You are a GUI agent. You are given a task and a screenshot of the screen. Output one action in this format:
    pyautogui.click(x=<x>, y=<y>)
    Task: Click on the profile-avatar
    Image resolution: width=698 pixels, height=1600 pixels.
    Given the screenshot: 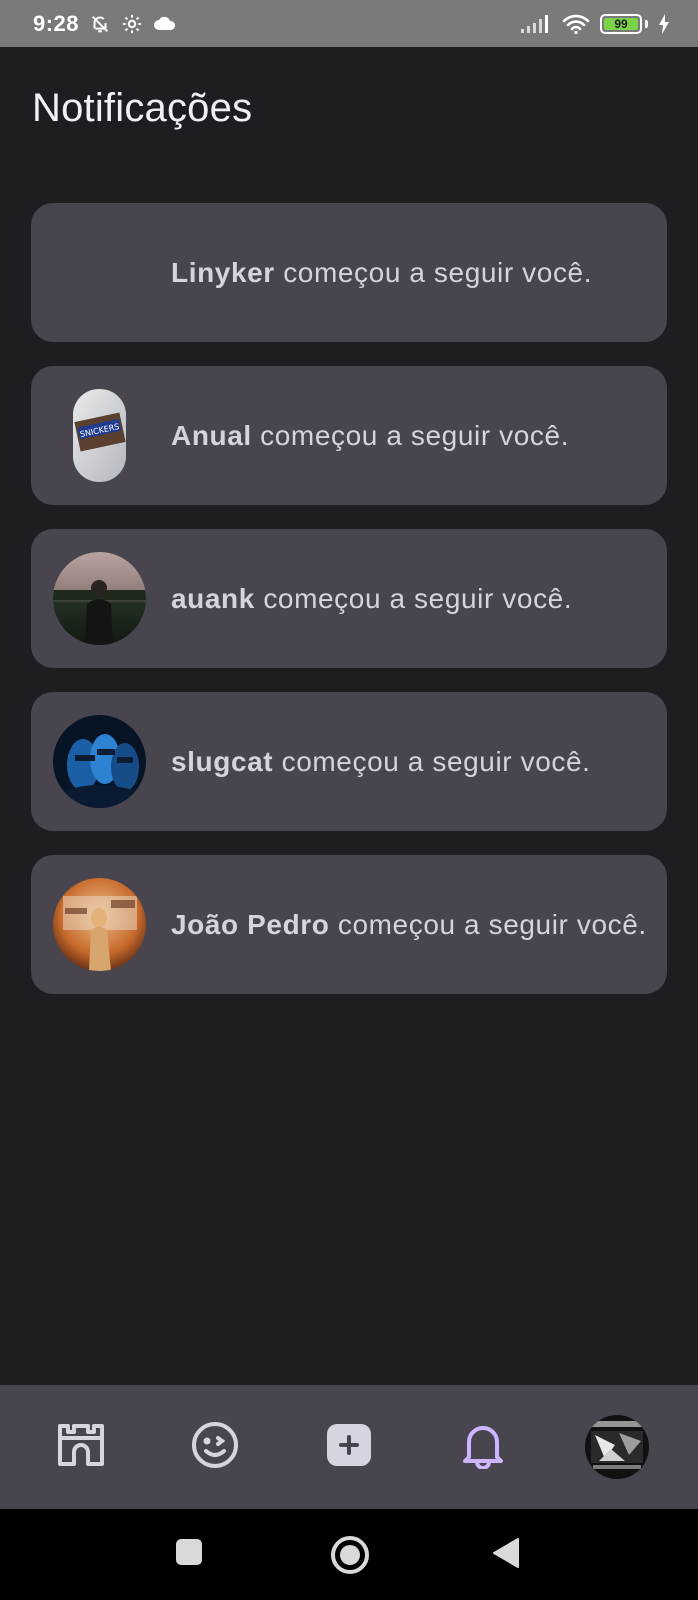 What is the action you would take?
    pyautogui.click(x=617, y=1447)
    